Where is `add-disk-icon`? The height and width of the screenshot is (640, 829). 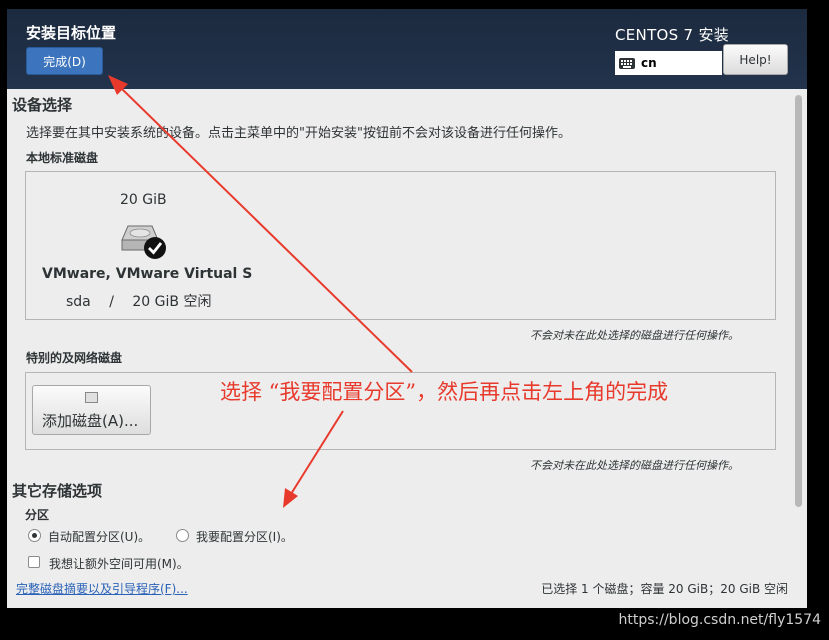
add-disk-icon is located at coordinates (91, 397).